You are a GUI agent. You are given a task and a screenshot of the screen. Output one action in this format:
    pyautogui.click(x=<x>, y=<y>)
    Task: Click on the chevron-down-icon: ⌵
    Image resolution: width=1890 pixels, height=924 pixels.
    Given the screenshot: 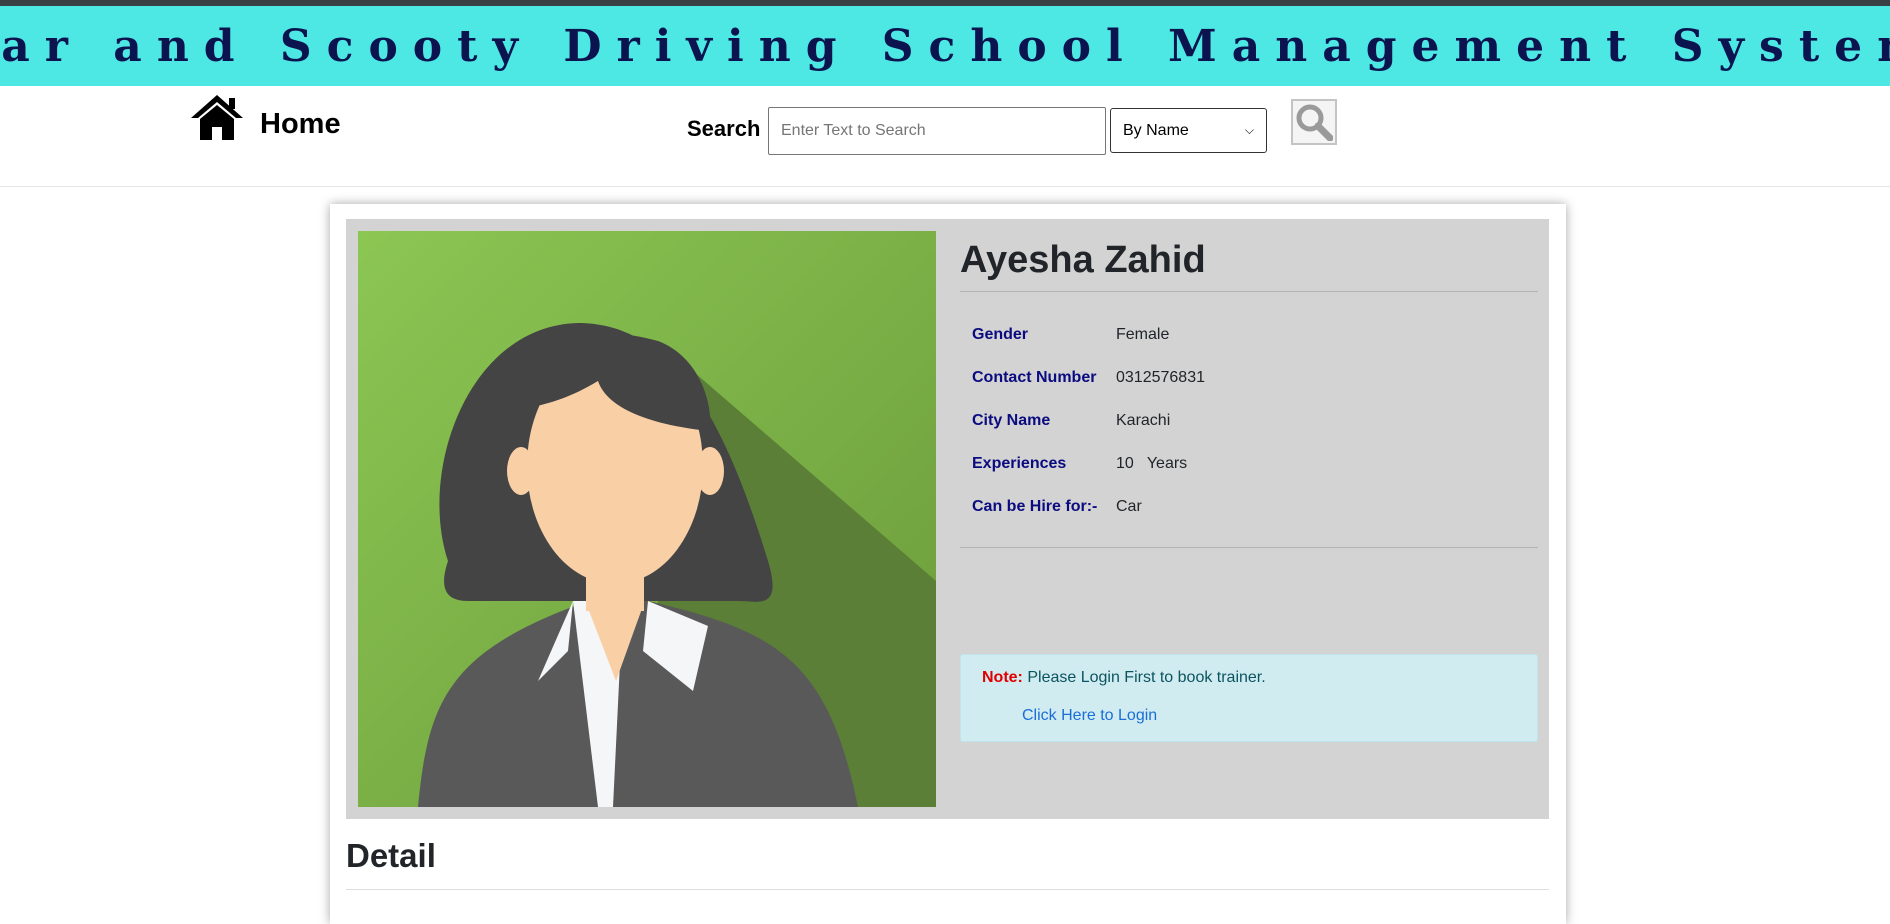 What is the action you would take?
    pyautogui.click(x=1249, y=130)
    